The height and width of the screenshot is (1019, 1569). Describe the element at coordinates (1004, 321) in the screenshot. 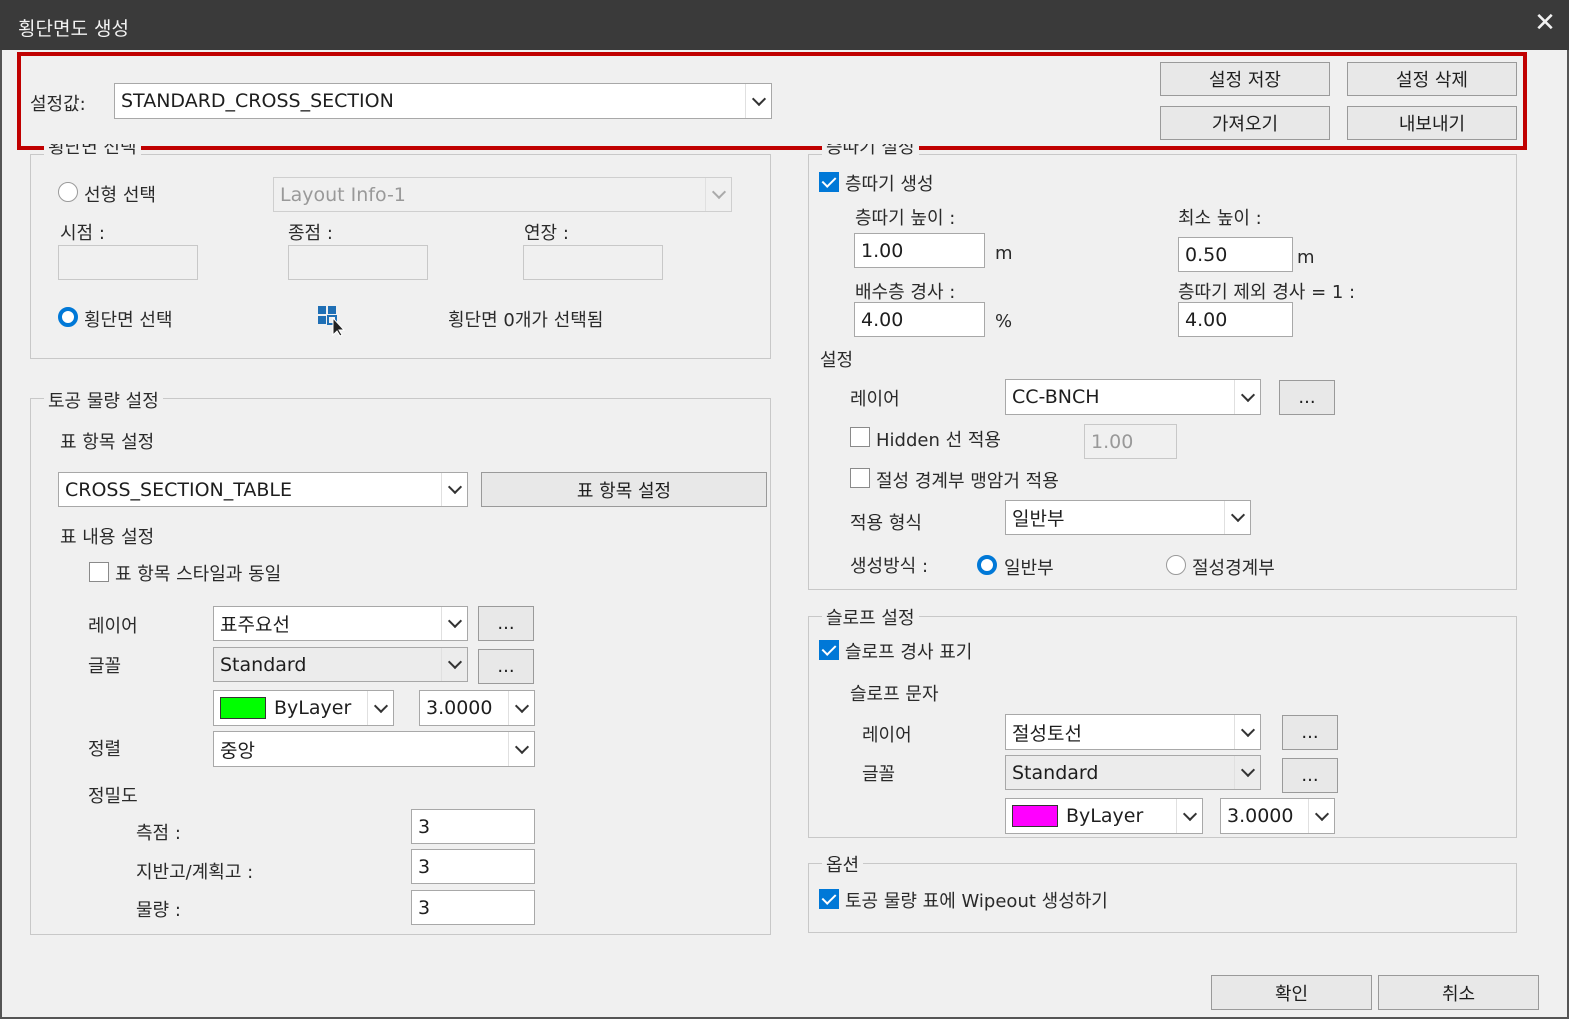

I see `drain-slope-unit: %` at that location.